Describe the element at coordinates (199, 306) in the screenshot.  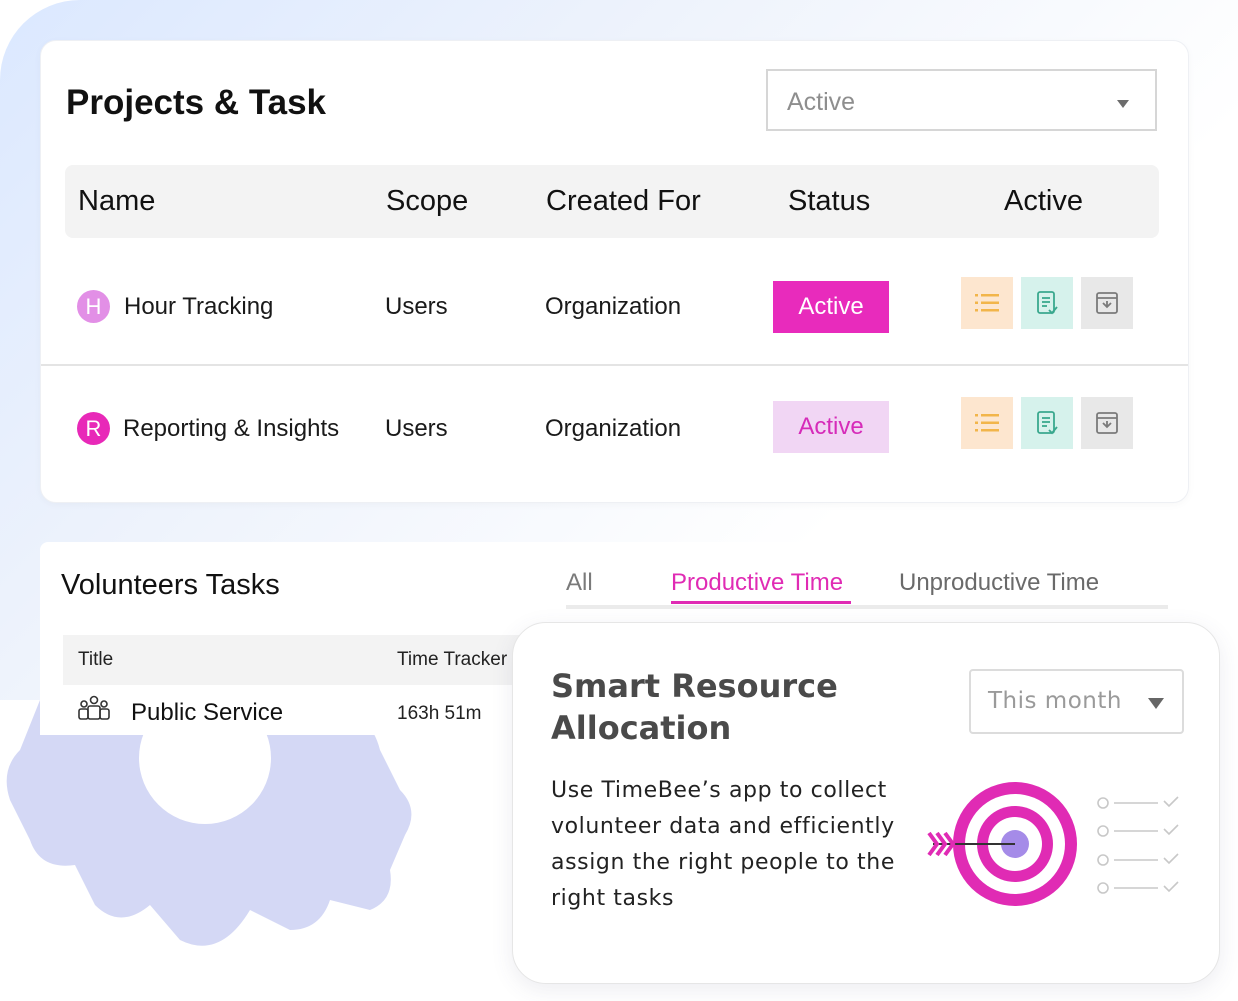
I see `project-name: Hour Tracking` at that location.